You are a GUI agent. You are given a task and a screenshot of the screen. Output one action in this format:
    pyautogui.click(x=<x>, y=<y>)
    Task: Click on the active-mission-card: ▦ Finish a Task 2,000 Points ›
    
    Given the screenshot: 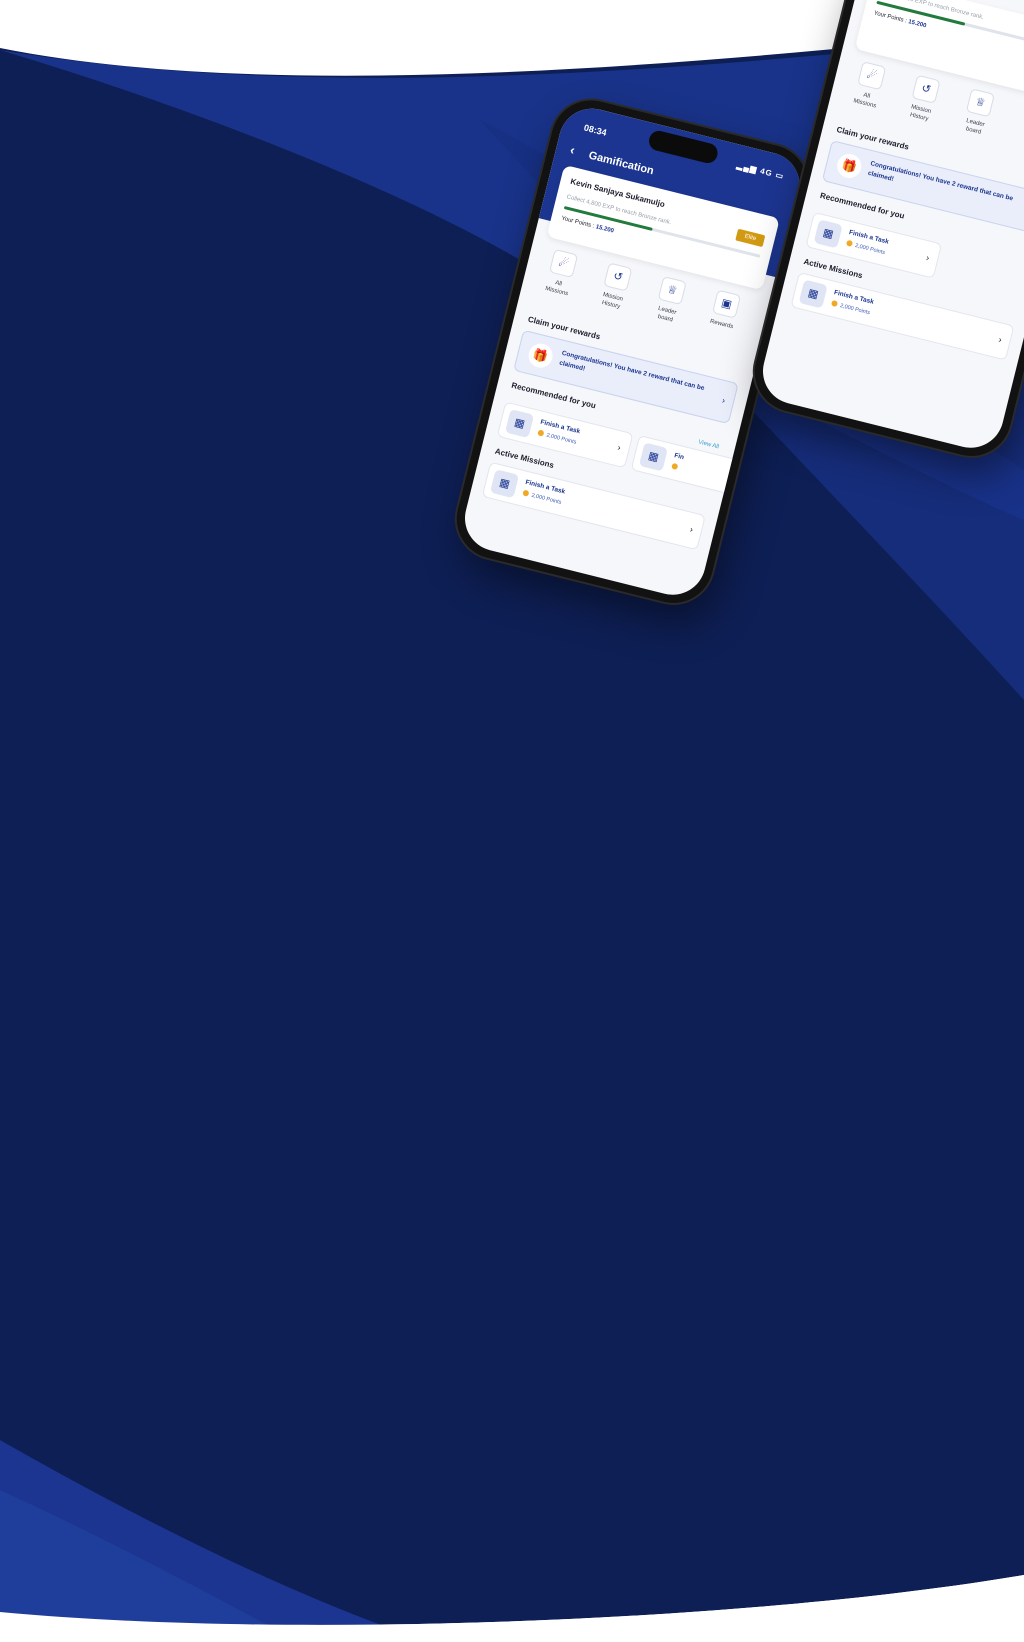 What is the action you would take?
    pyautogui.click(x=902, y=316)
    